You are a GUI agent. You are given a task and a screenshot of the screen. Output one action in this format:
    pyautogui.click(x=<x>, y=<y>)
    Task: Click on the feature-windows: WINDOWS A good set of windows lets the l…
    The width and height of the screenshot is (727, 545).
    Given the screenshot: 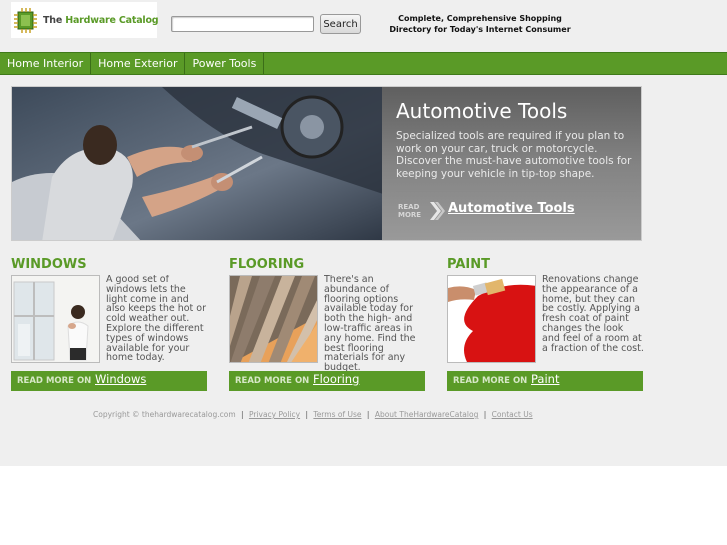 What is the action you would take?
    pyautogui.click(x=109, y=324)
    